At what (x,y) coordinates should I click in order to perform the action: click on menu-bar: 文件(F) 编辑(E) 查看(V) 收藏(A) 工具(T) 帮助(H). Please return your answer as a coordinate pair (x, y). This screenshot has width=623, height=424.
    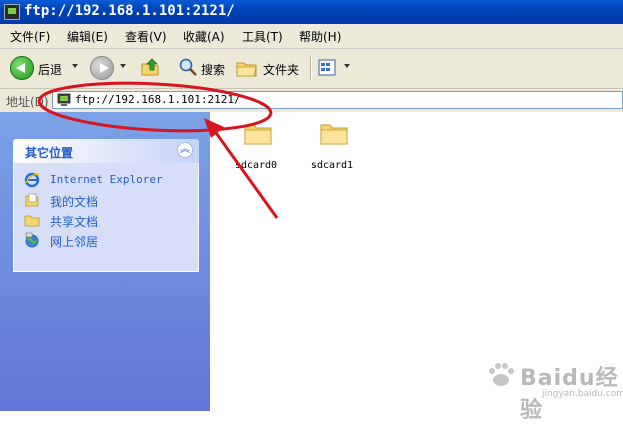
    Looking at the image, I should click on (311, 36).